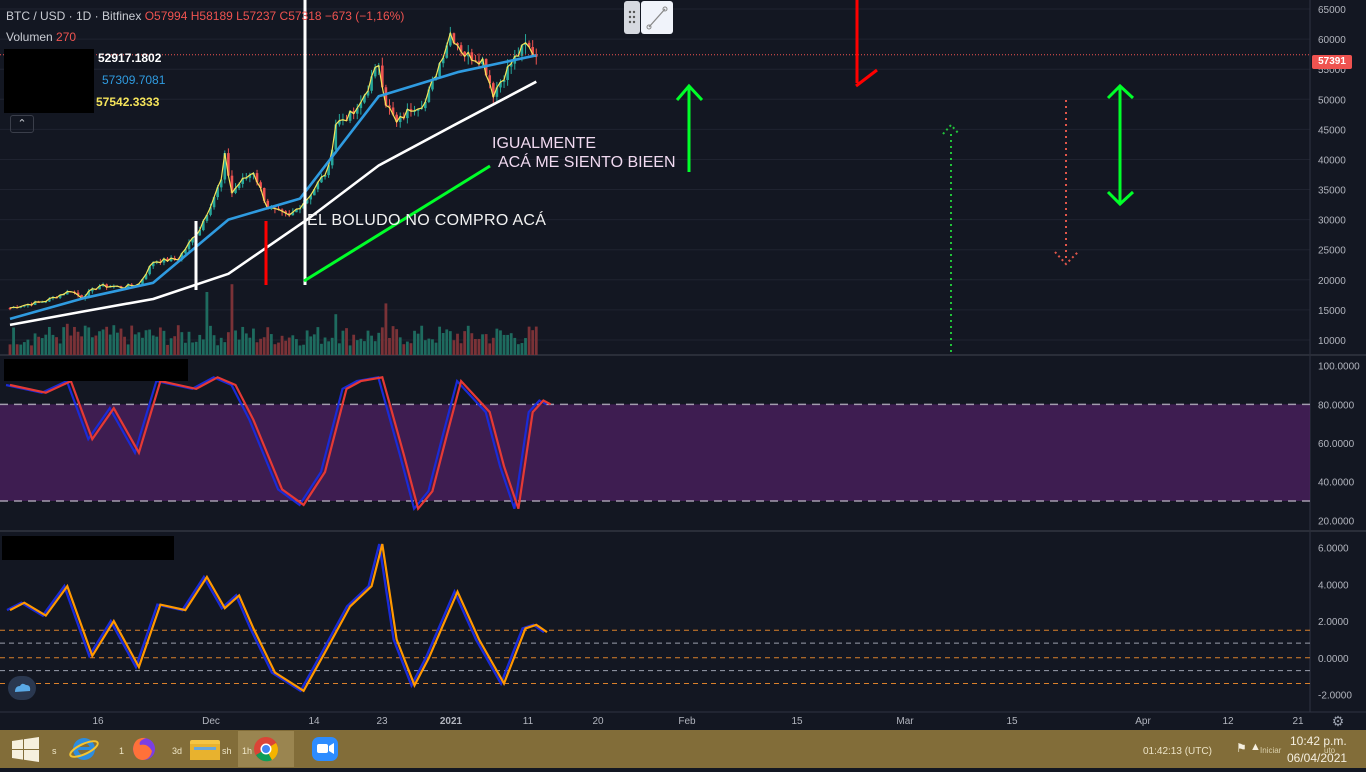 This screenshot has width=1366, height=772. What do you see at coordinates (128, 102) in the screenshot?
I see `ma-value-yellow: 57542.3333` at bounding box center [128, 102].